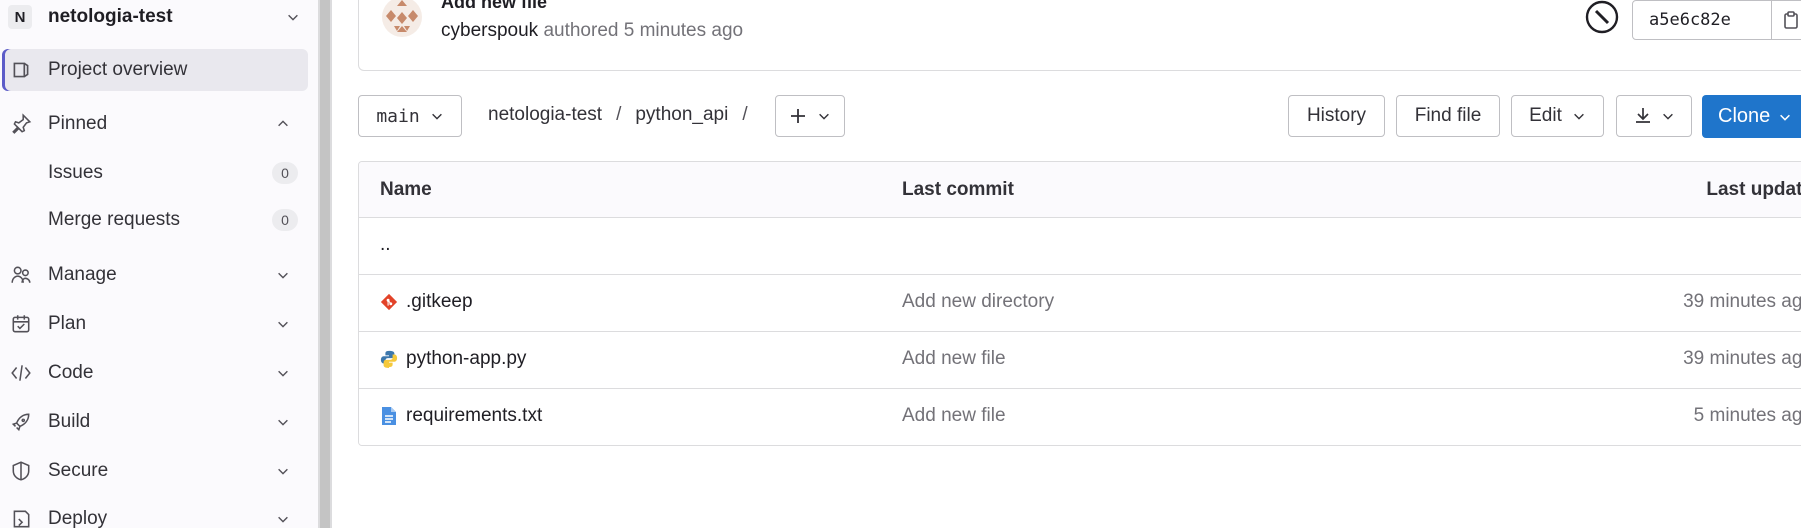 Image resolution: width=1801 pixels, height=528 pixels. What do you see at coordinates (643, 30) in the screenshot?
I see `commit-authored-time: authored 5 minutes ago` at bounding box center [643, 30].